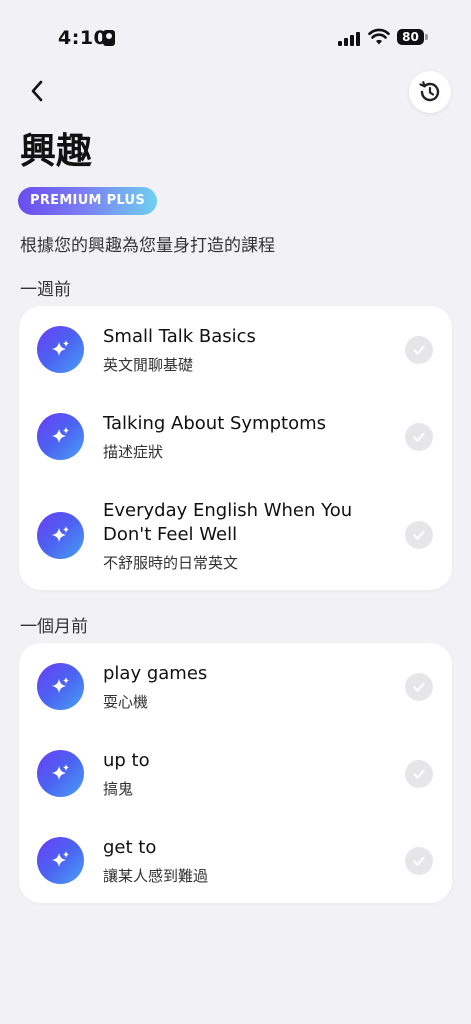  What do you see at coordinates (426, 37) in the screenshot?
I see `battery-tip` at bounding box center [426, 37].